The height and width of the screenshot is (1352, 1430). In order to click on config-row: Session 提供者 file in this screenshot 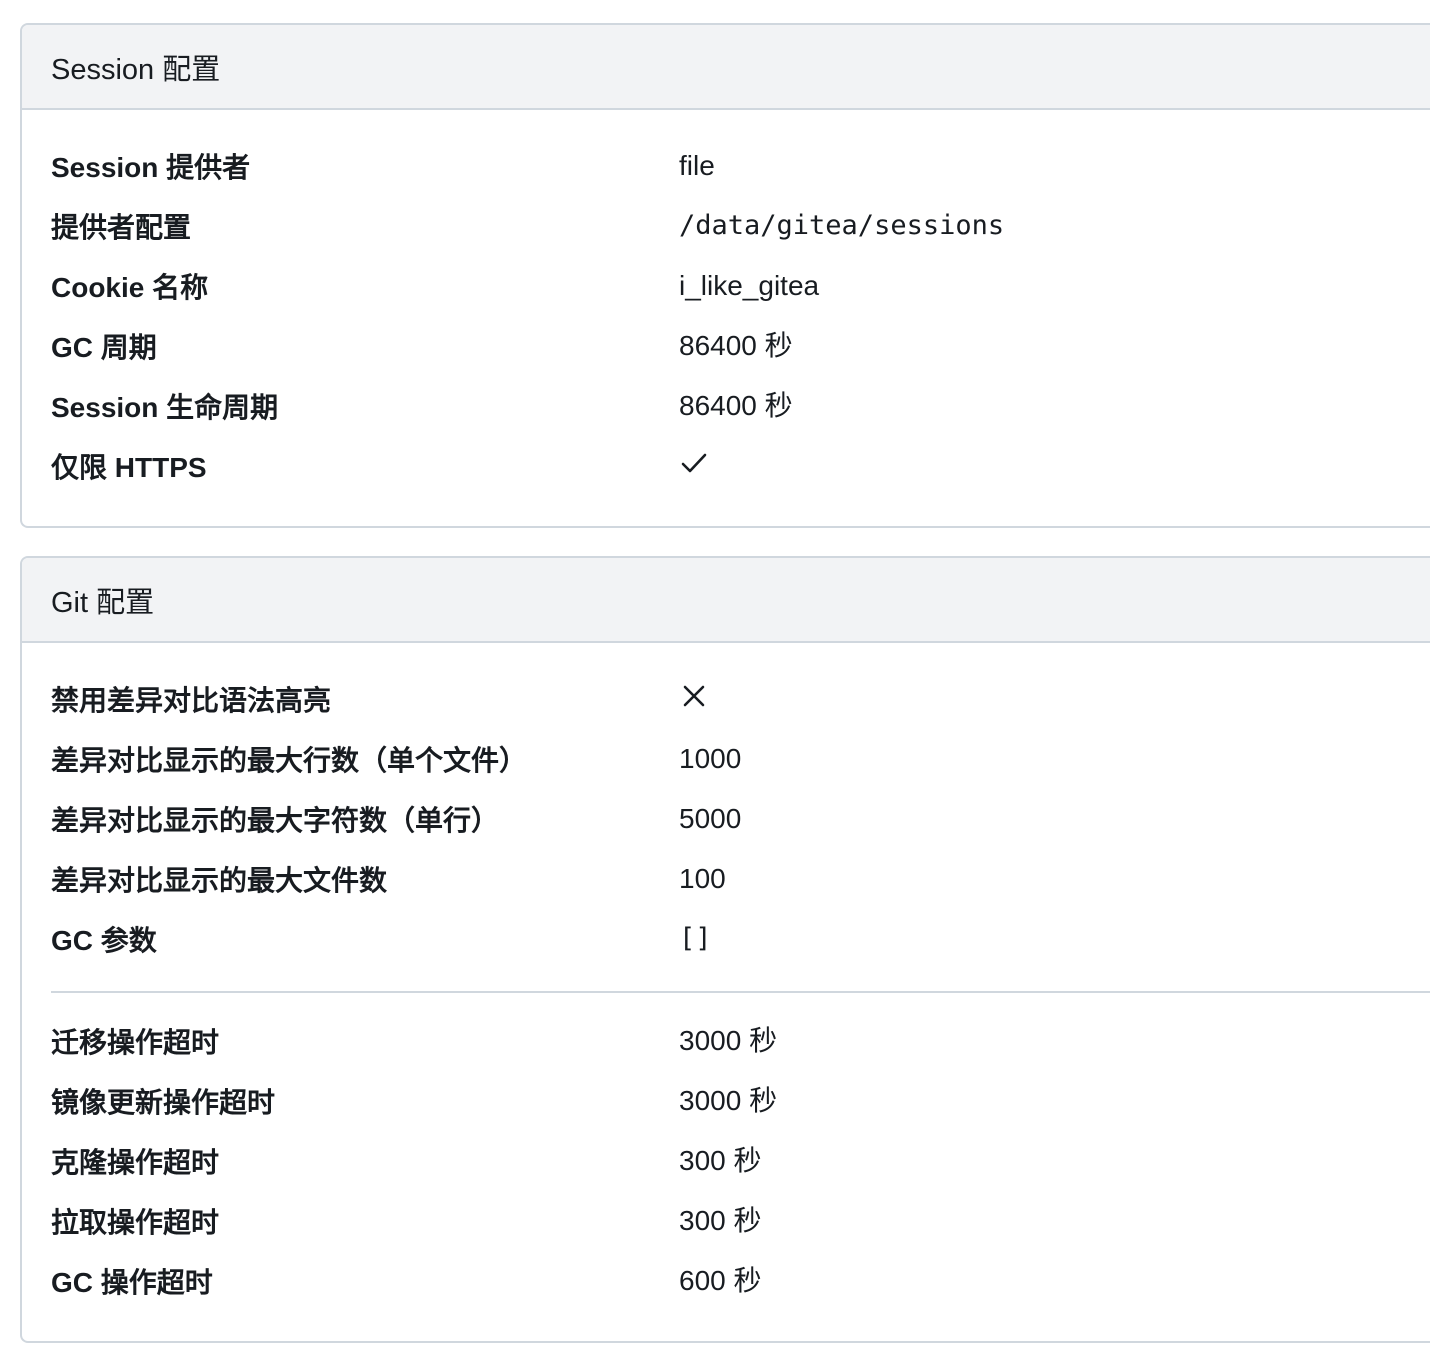, I will do `click(726, 168)`.